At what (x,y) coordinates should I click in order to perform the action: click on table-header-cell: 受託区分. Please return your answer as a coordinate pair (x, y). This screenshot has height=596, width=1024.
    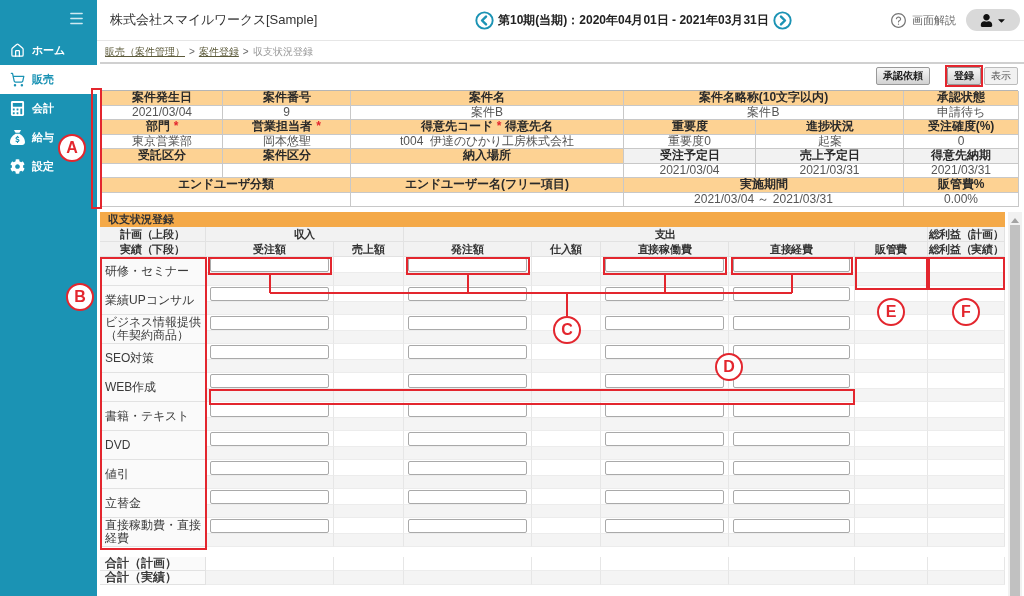
    Looking at the image, I should click on (162, 156).